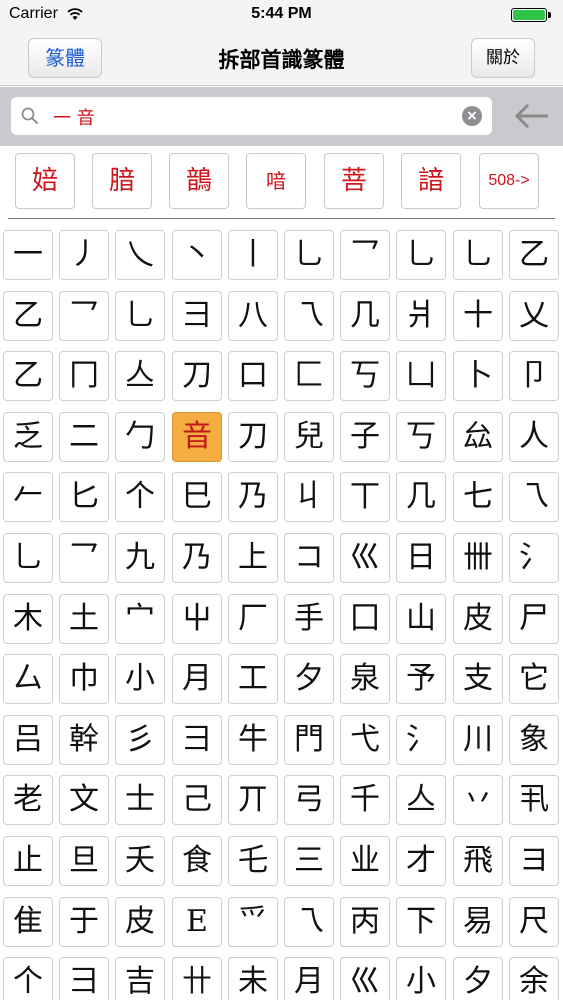 This screenshot has width=563, height=1000. I want to click on radical-cell: 匚, so click(309, 376).